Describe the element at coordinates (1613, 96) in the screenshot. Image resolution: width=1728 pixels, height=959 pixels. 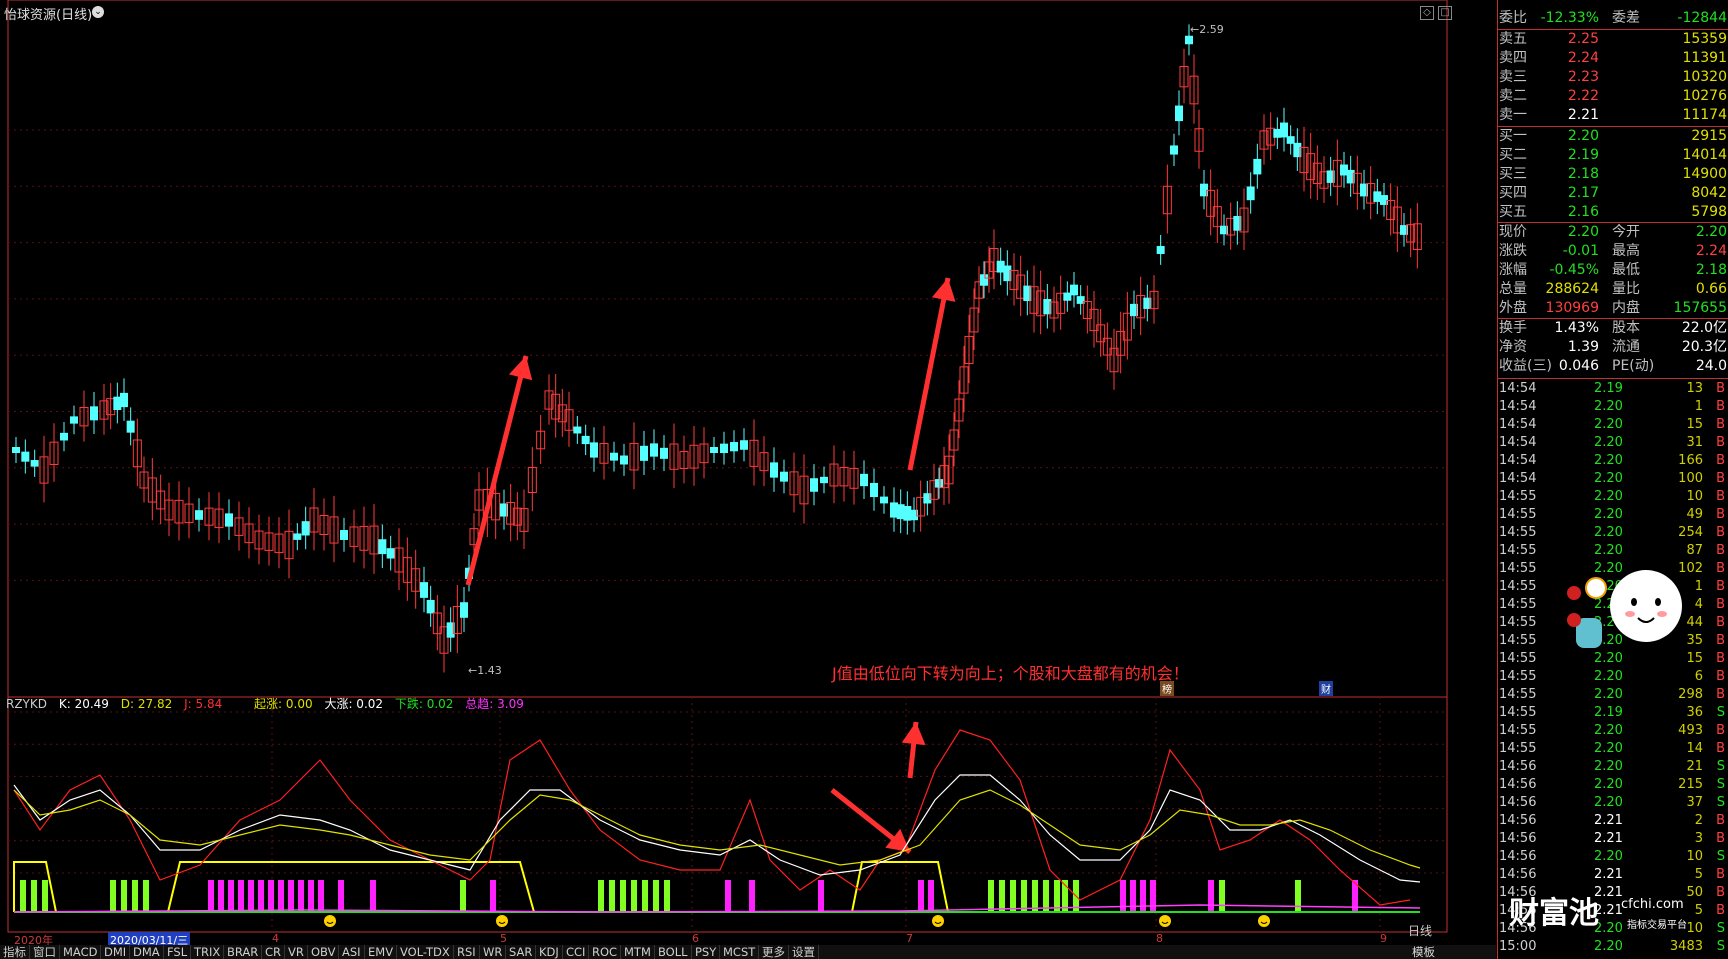
I see `ask-row: 卖二 2.22 10276` at that location.